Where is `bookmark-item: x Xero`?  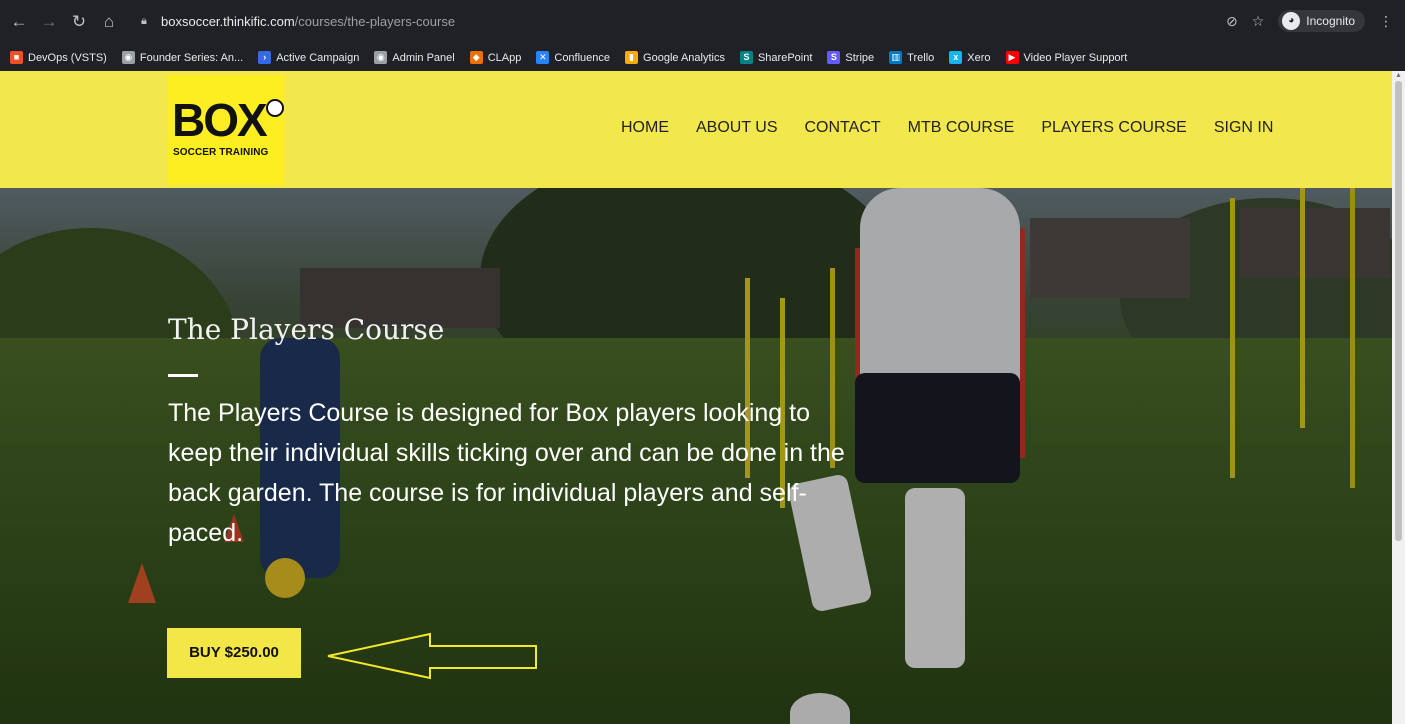 bookmark-item: x Xero is located at coordinates (970, 57).